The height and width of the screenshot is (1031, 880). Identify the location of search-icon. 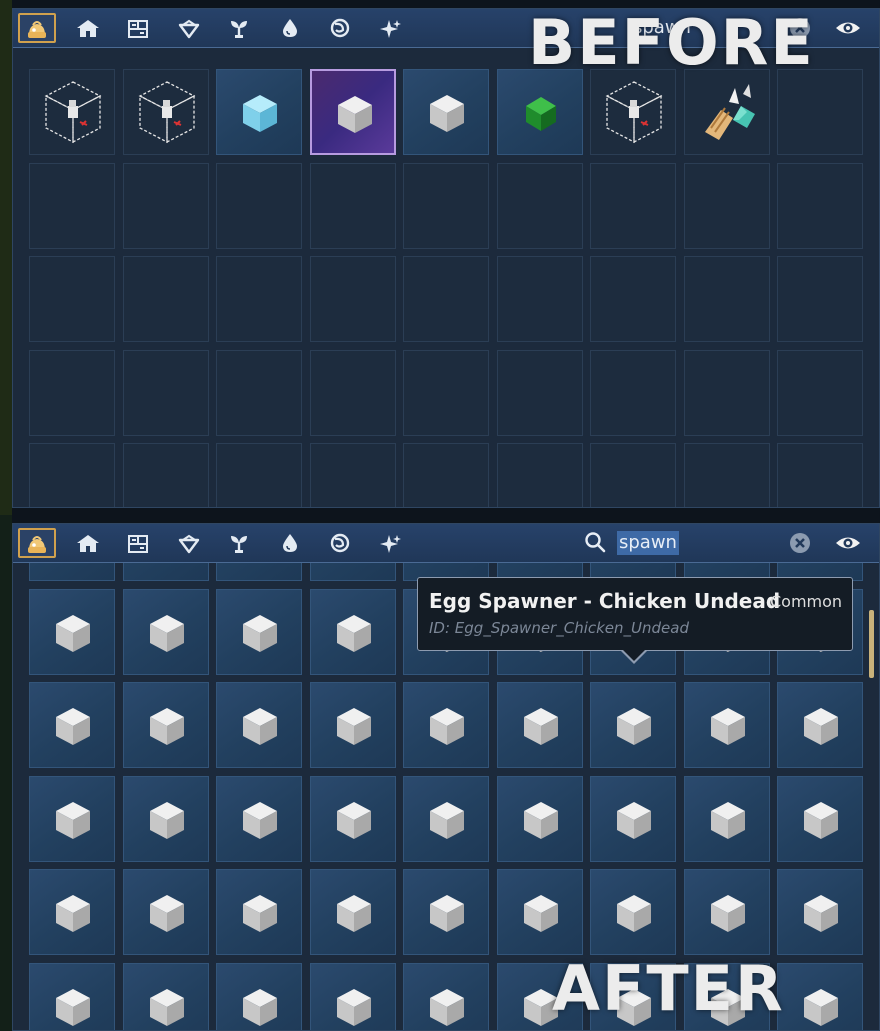
(596, 543).